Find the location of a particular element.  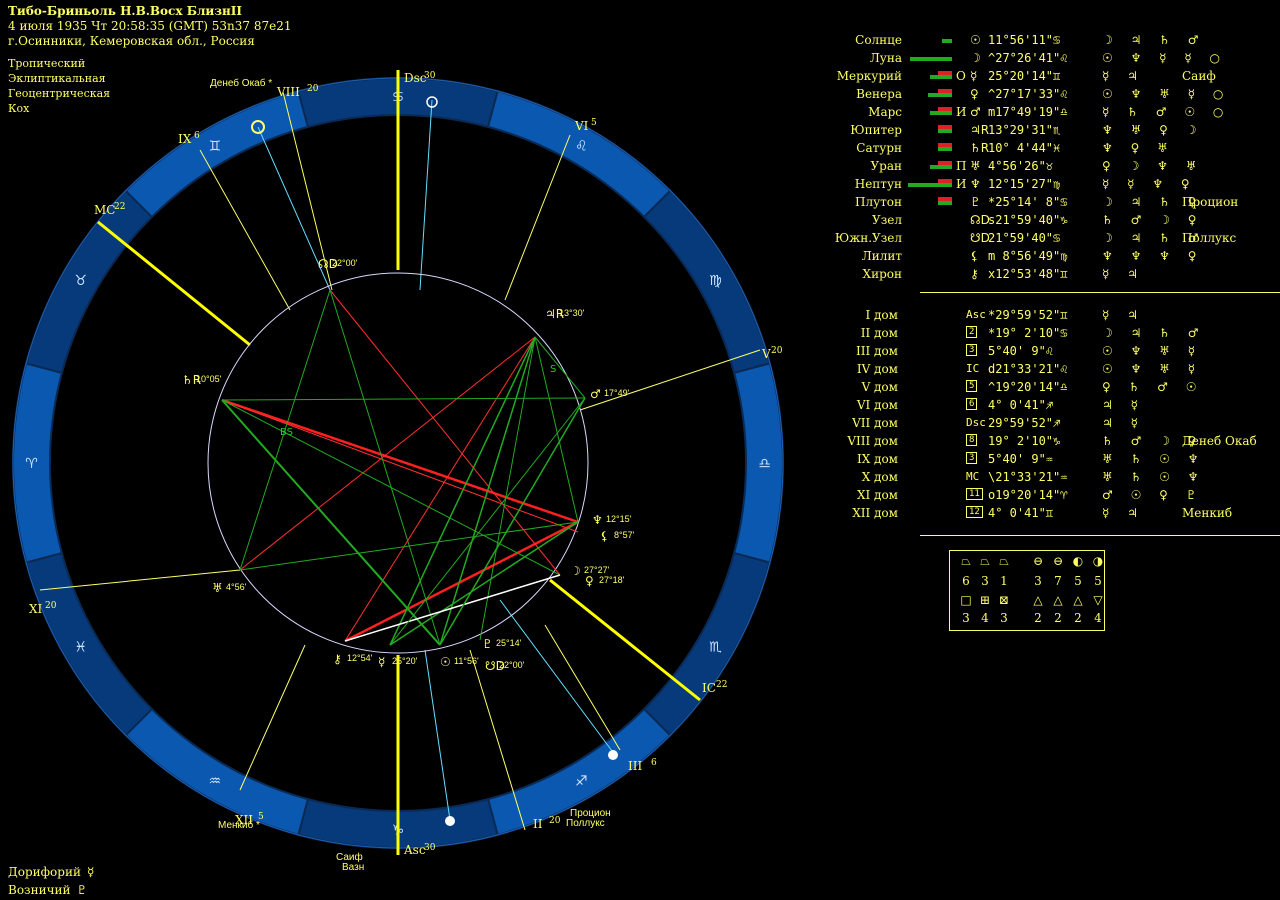

house-label: III is located at coordinates (635, 766).